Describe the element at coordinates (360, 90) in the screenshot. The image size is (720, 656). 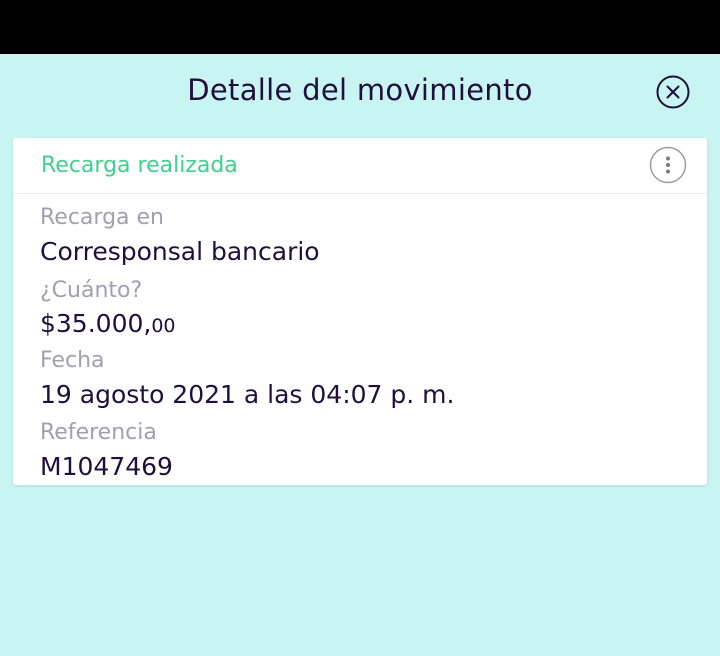
I see `page-title: Detalle del movimiento` at that location.